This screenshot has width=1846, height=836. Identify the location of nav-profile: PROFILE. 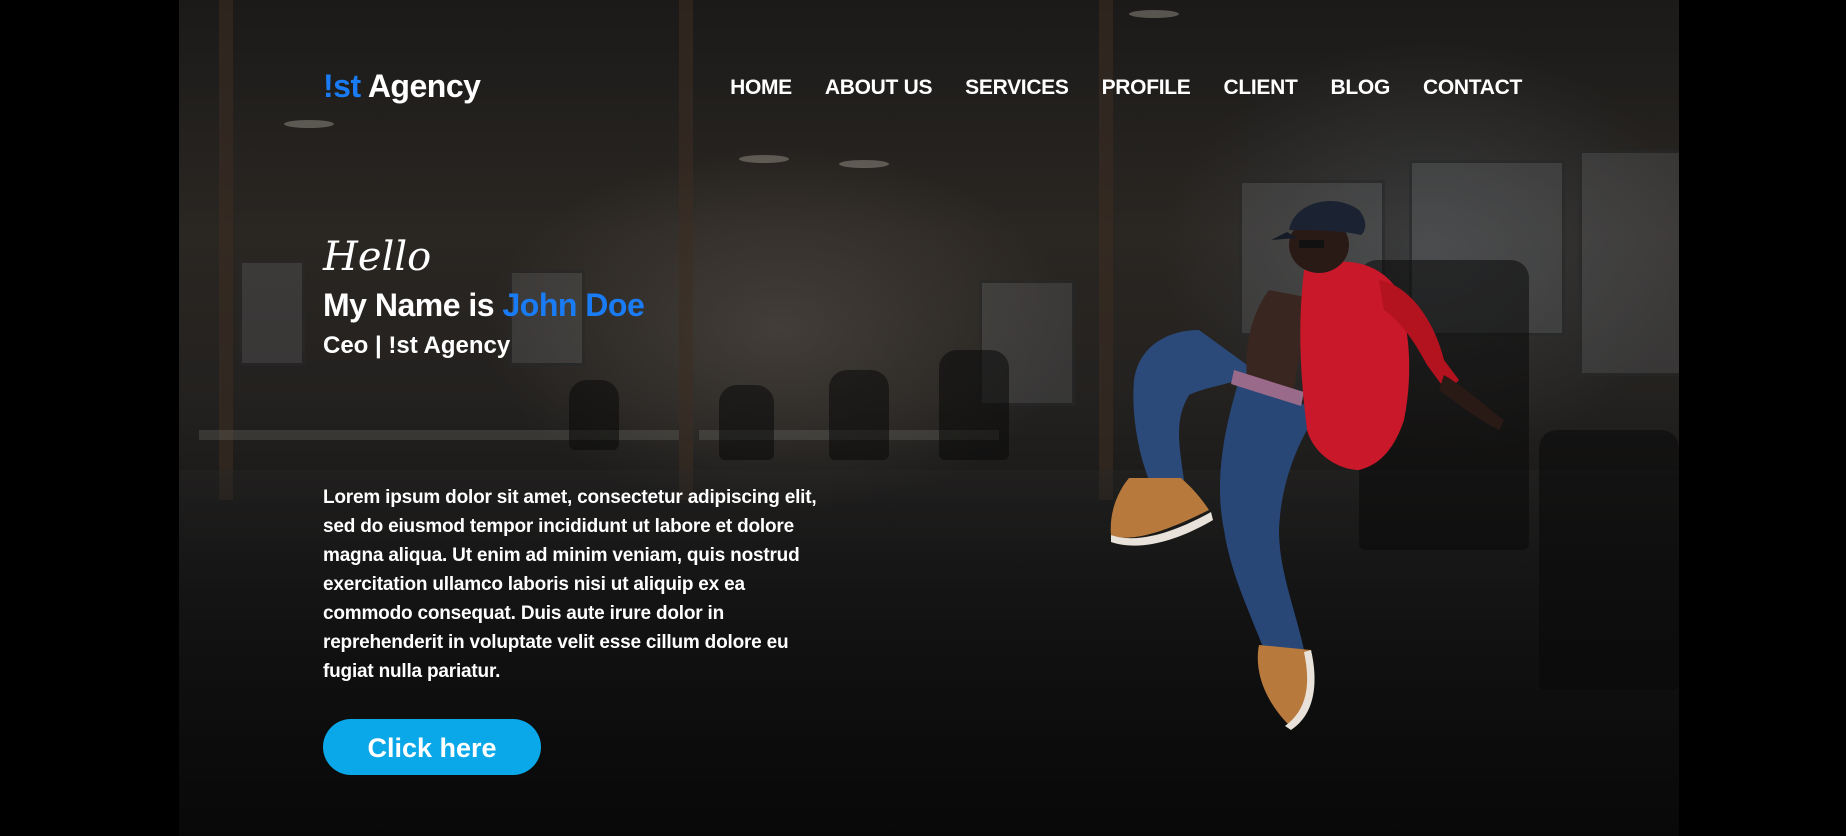
(1146, 88).